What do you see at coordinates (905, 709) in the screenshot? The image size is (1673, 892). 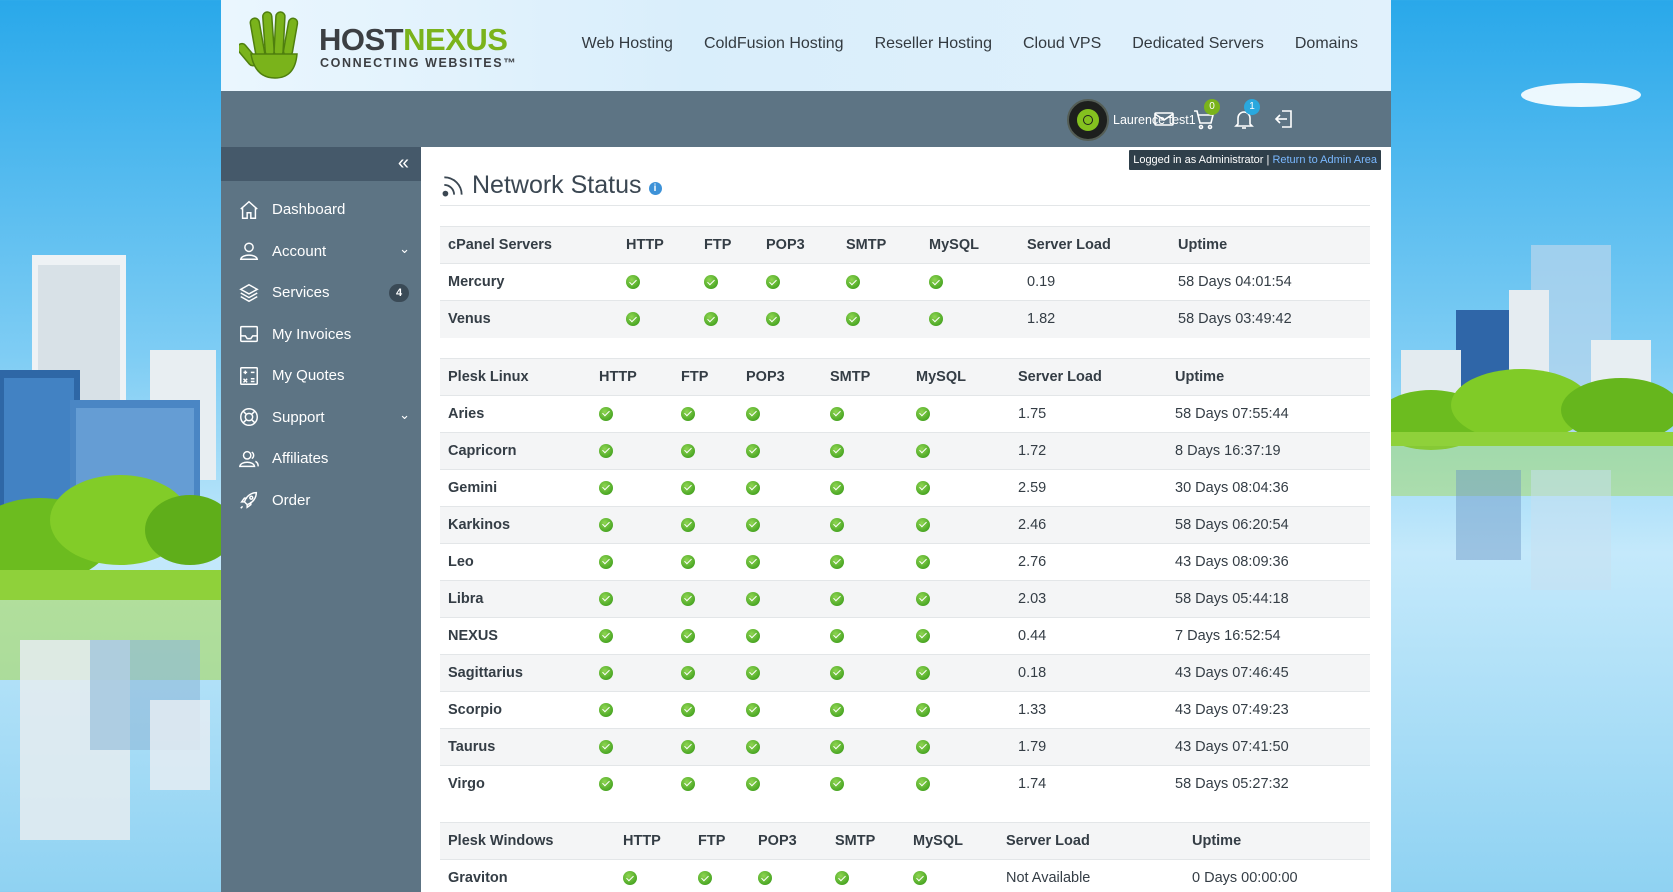 I see `table-row: Scorpio 1.33 43 Days 07:49:23` at bounding box center [905, 709].